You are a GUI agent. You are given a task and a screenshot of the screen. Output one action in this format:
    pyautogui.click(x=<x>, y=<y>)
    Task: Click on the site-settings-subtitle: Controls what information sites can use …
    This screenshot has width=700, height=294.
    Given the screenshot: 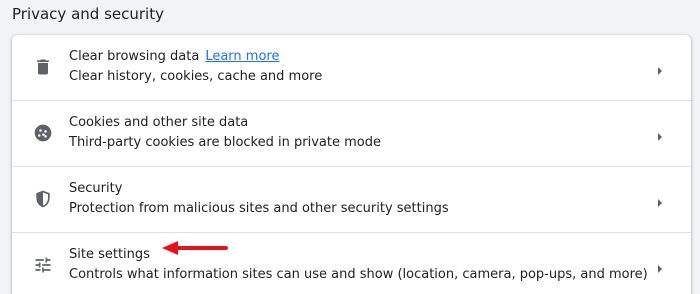 What is the action you would take?
    pyautogui.click(x=358, y=274)
    